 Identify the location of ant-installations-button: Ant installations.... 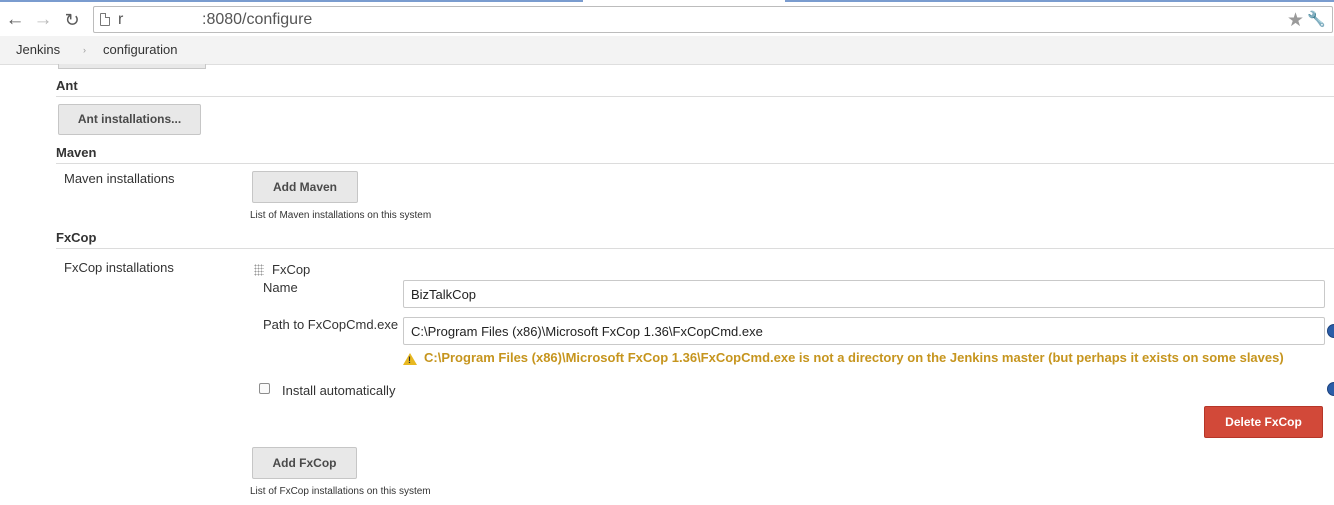
(129, 119).